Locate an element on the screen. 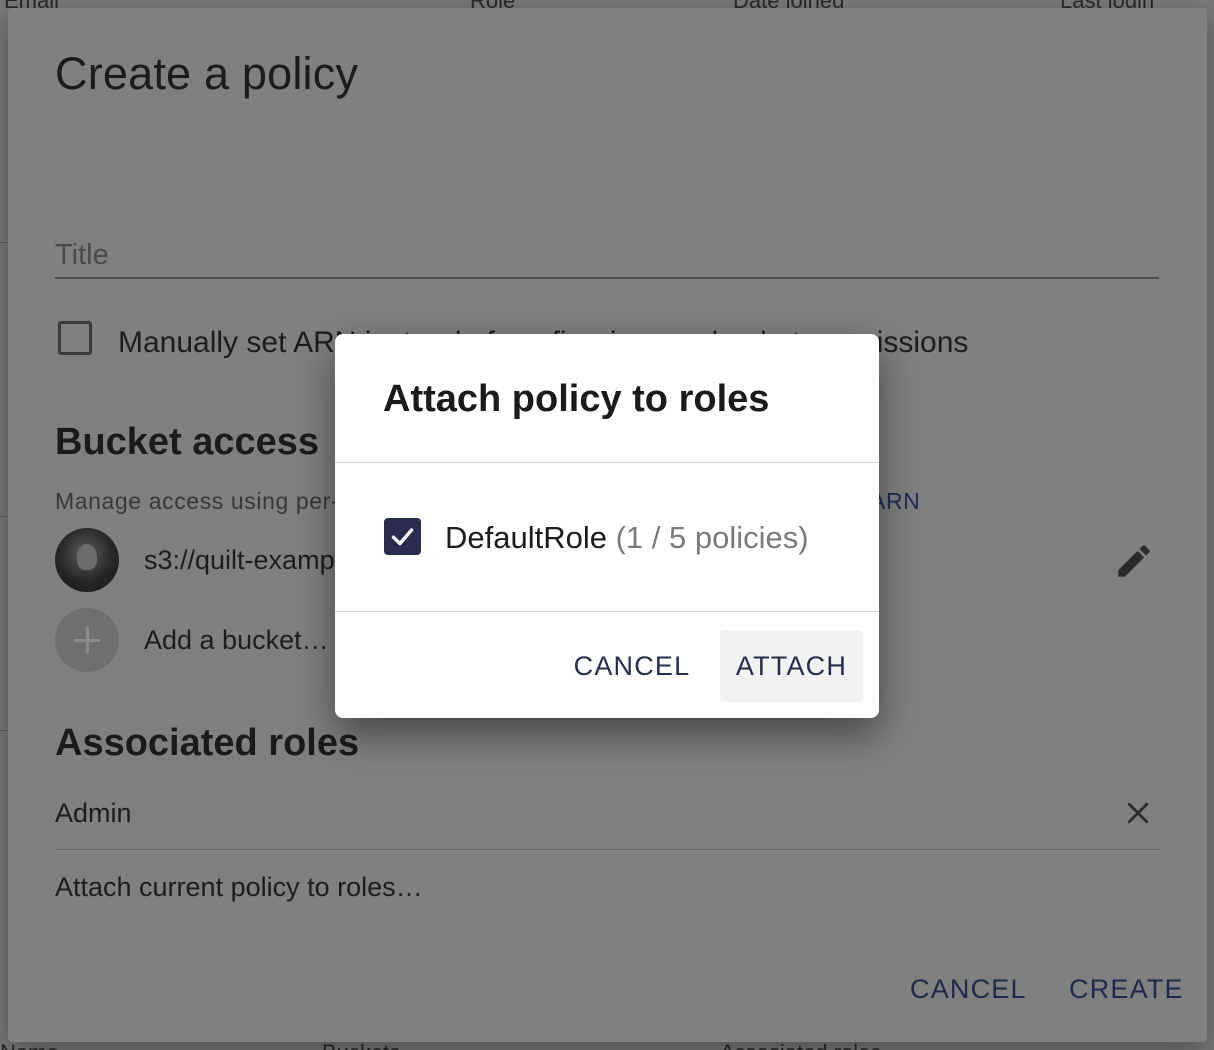  bucket-access-heading: Bucket access is located at coordinates (187, 442).